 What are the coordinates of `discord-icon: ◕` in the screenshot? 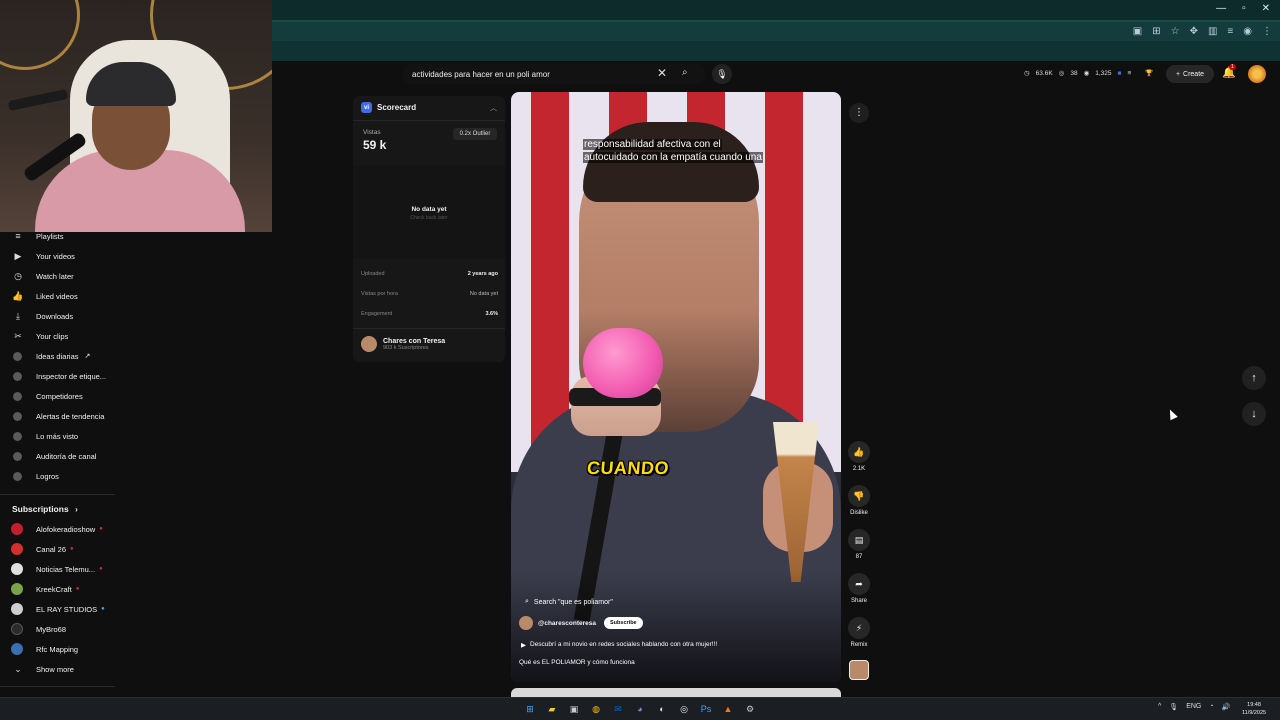 It's located at (640, 709).